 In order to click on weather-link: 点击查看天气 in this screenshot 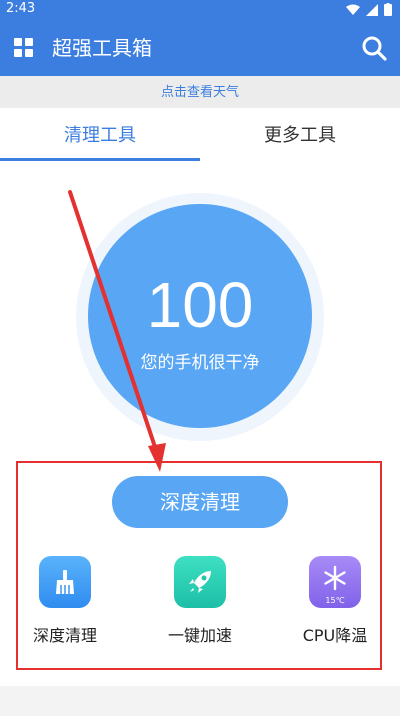, I will do `click(200, 92)`.